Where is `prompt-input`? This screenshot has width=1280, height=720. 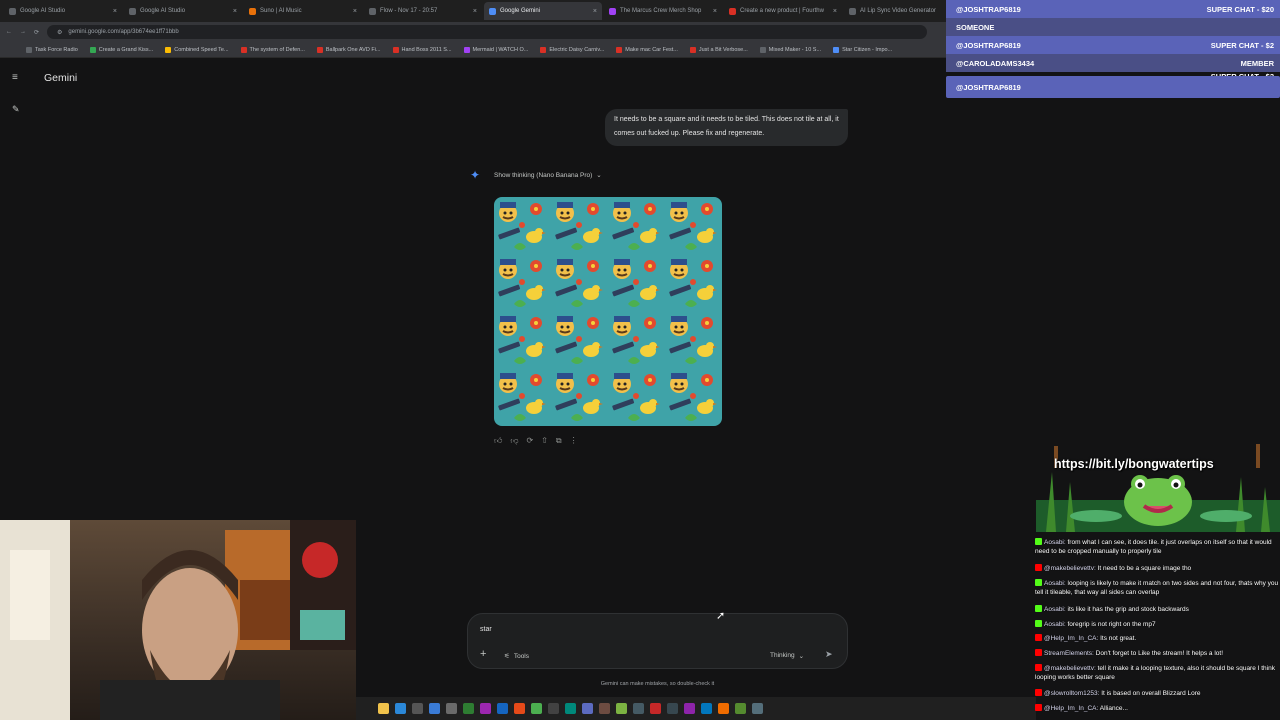
prompt-input is located at coordinates (650, 629).